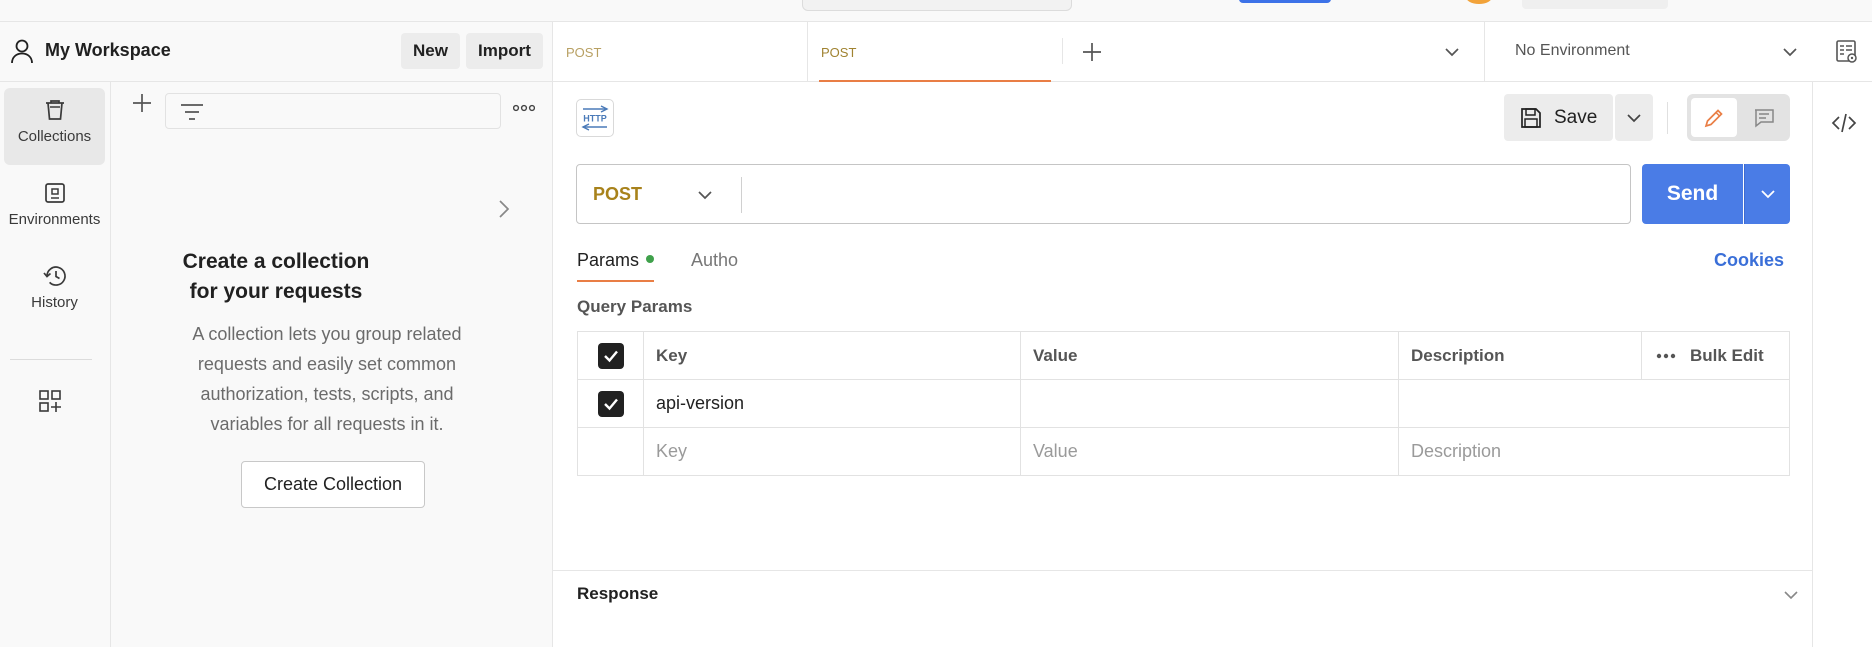 The width and height of the screenshot is (1872, 647). Describe the element at coordinates (1764, 117) in the screenshot. I see `comment-icon` at that location.